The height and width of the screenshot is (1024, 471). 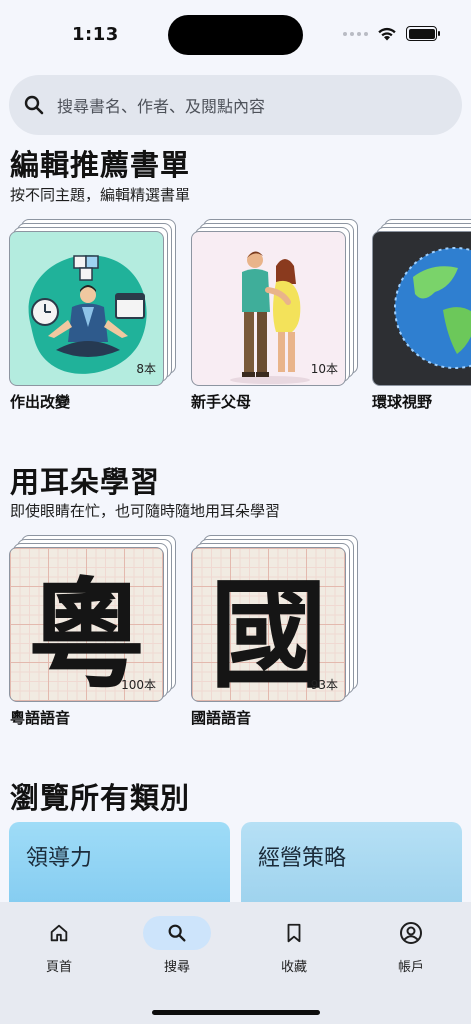 I want to click on book-count: 93本, so click(x=324, y=685).